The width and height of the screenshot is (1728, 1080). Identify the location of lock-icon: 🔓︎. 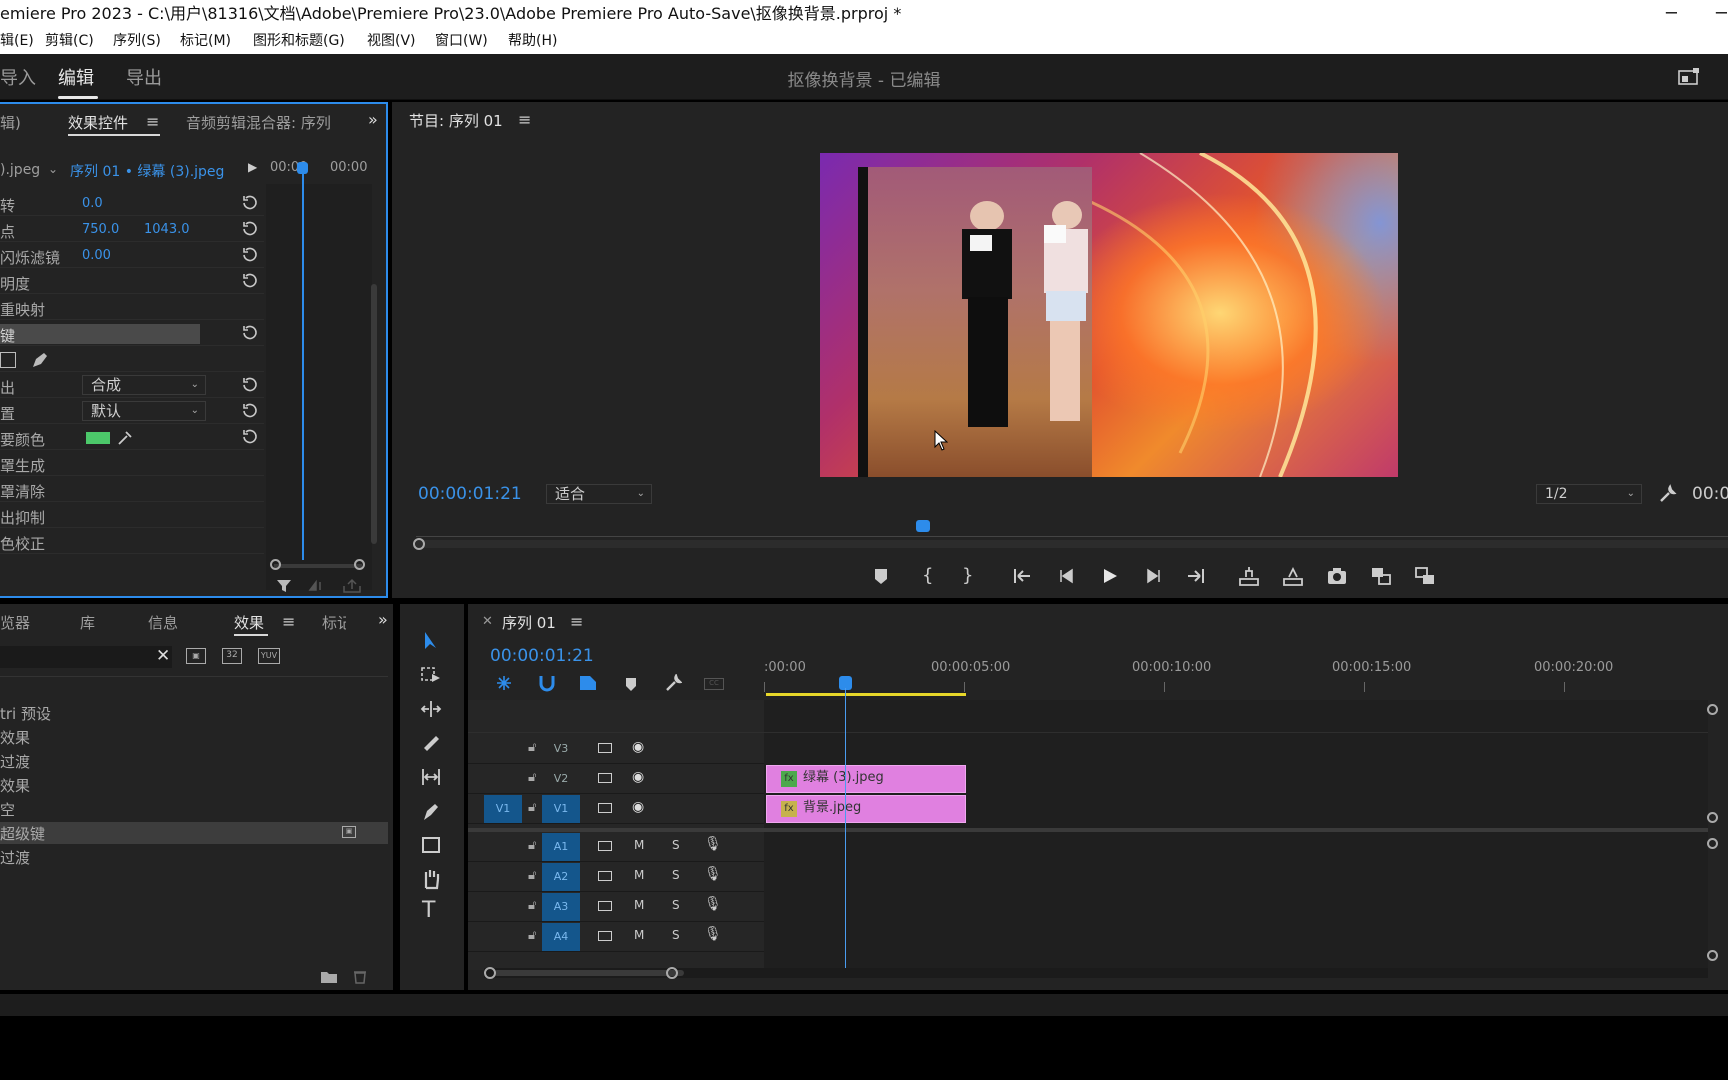
(532, 905).